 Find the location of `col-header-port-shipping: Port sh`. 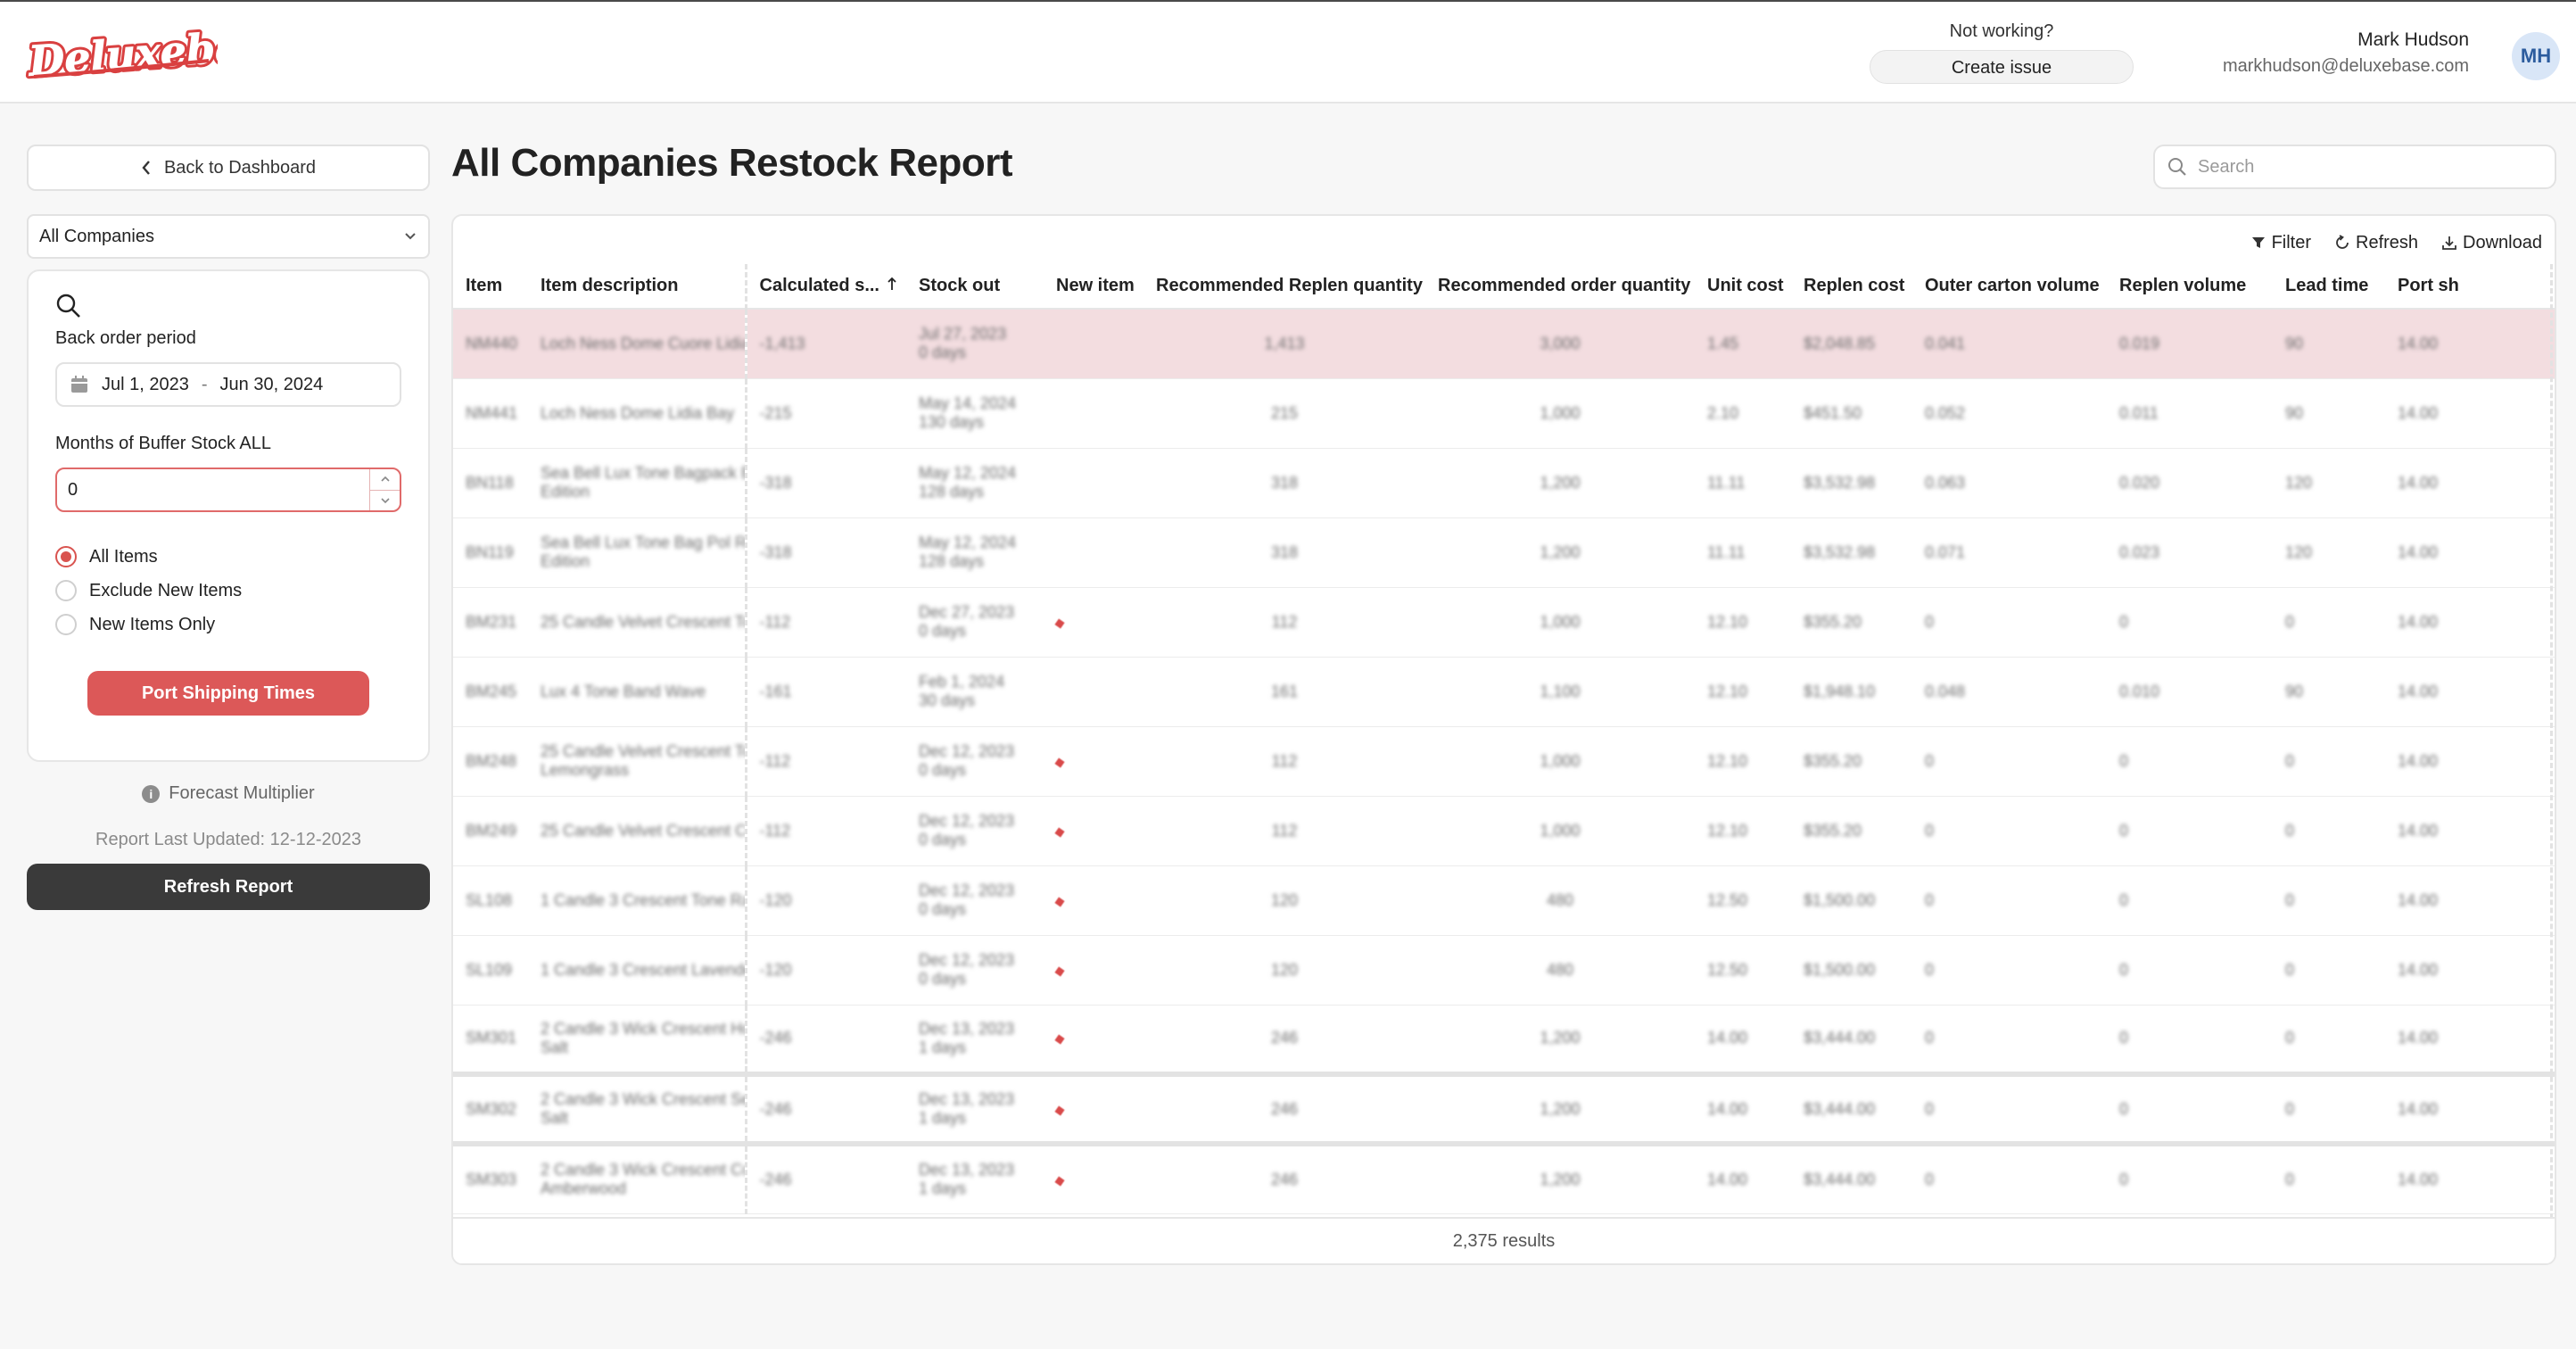

col-header-port-shipping: Port sh is located at coordinates (2470, 287).